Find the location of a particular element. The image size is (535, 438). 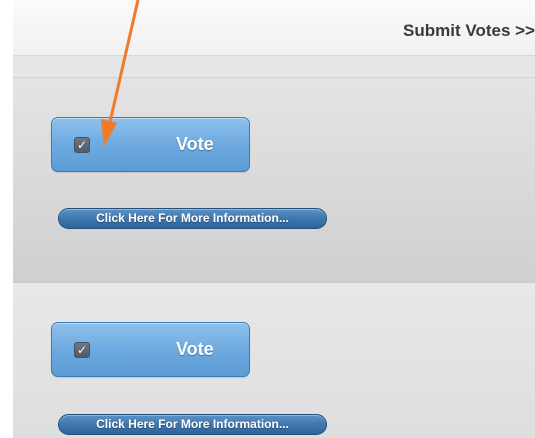

page-left-margin is located at coordinates (6, 219).